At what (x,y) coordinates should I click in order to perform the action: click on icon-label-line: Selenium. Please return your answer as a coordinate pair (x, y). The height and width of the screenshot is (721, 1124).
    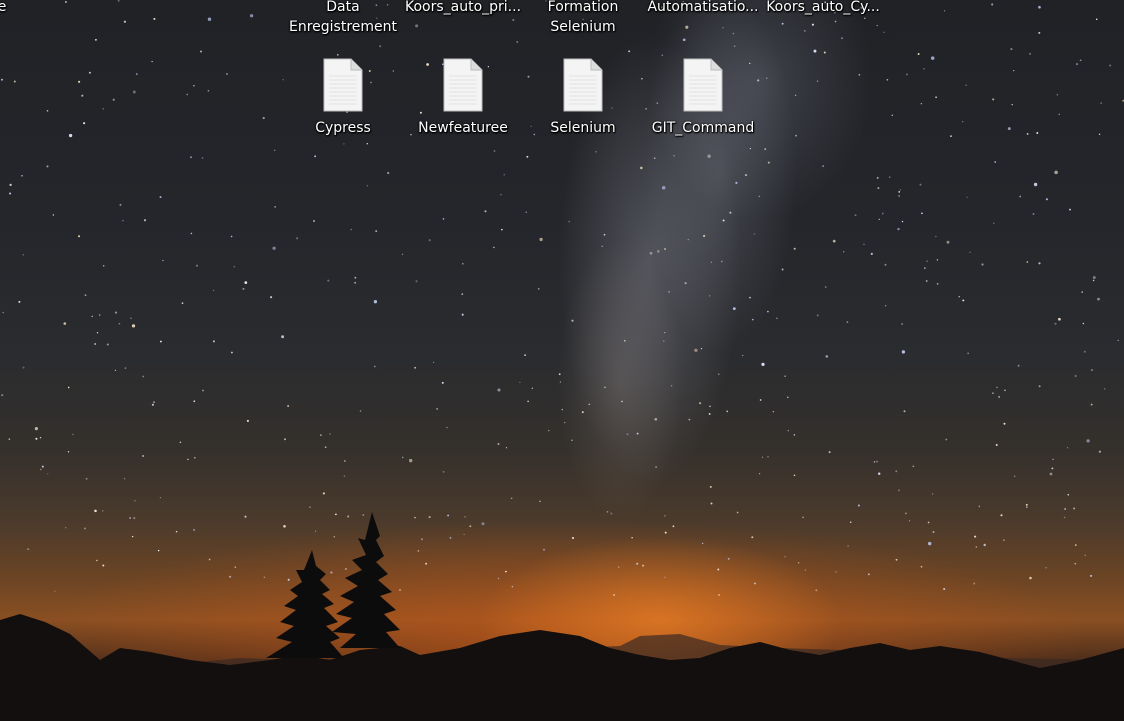
    Looking at the image, I should click on (583, 27).